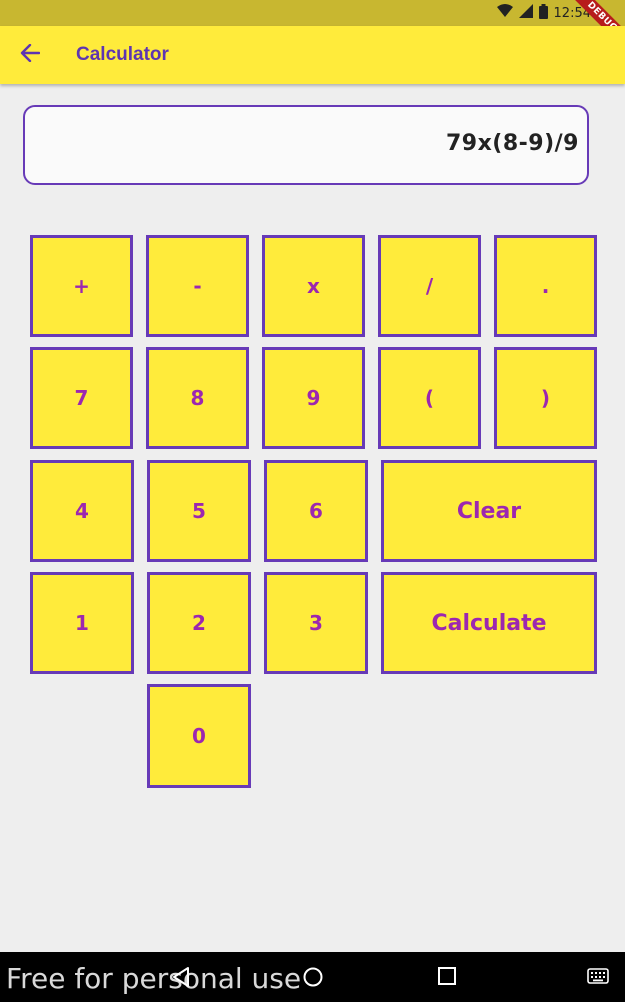 This screenshot has width=625, height=1002. What do you see at coordinates (598, 978) in the screenshot?
I see `keyboard-icon` at bounding box center [598, 978].